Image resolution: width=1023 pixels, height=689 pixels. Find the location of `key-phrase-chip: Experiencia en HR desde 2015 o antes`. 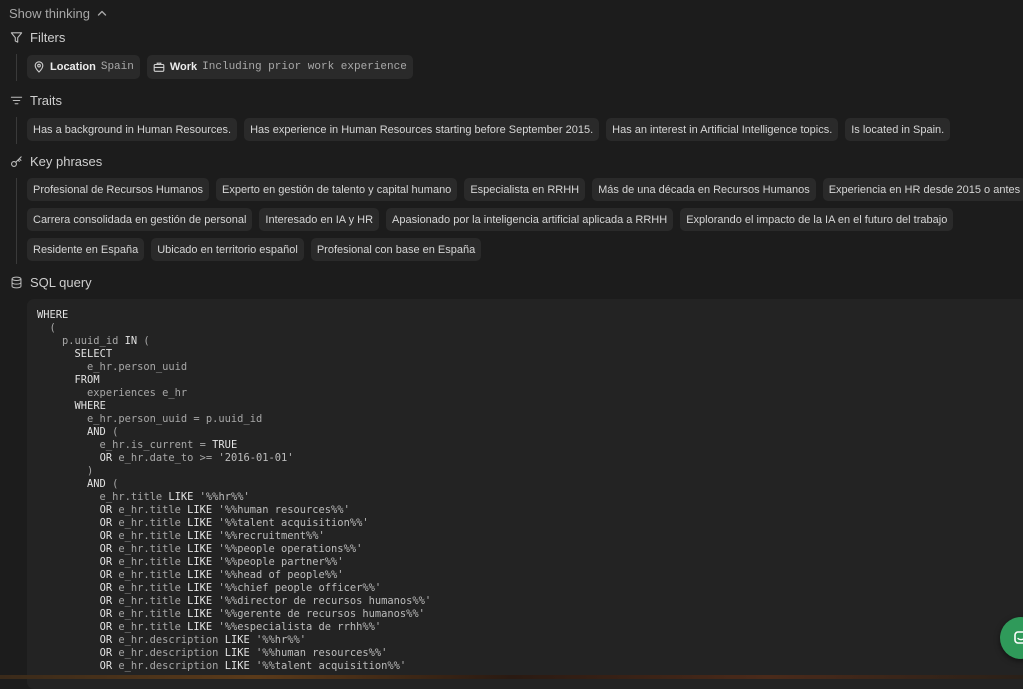

key-phrase-chip: Experiencia en HR desde 2015 o antes is located at coordinates (922, 189).